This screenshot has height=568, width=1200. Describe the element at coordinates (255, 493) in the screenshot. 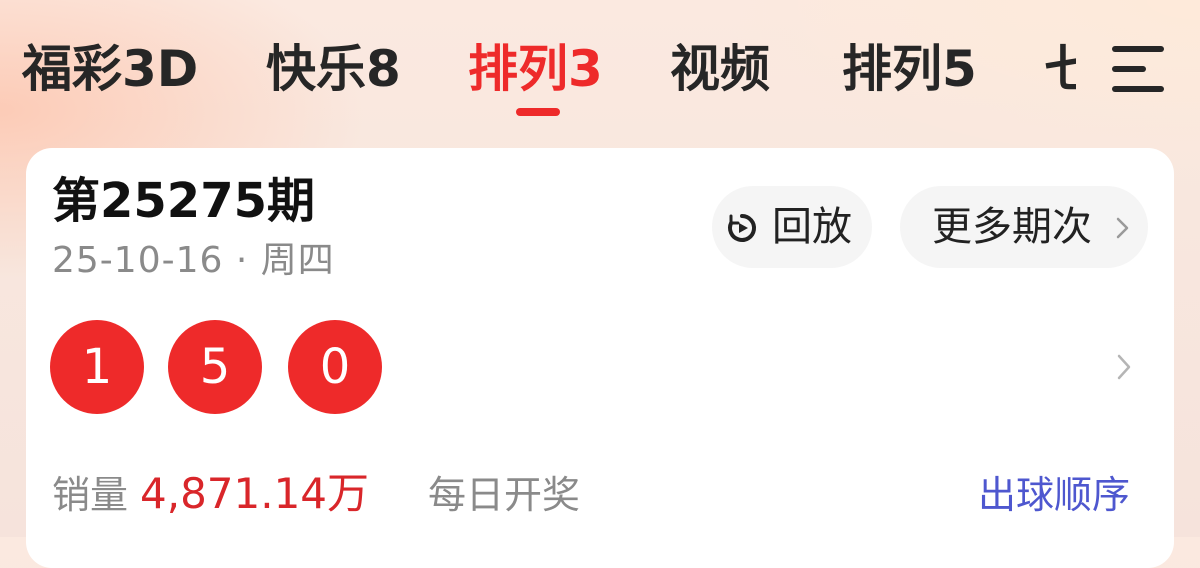

I see `sales-value: 4,871.14万` at that location.